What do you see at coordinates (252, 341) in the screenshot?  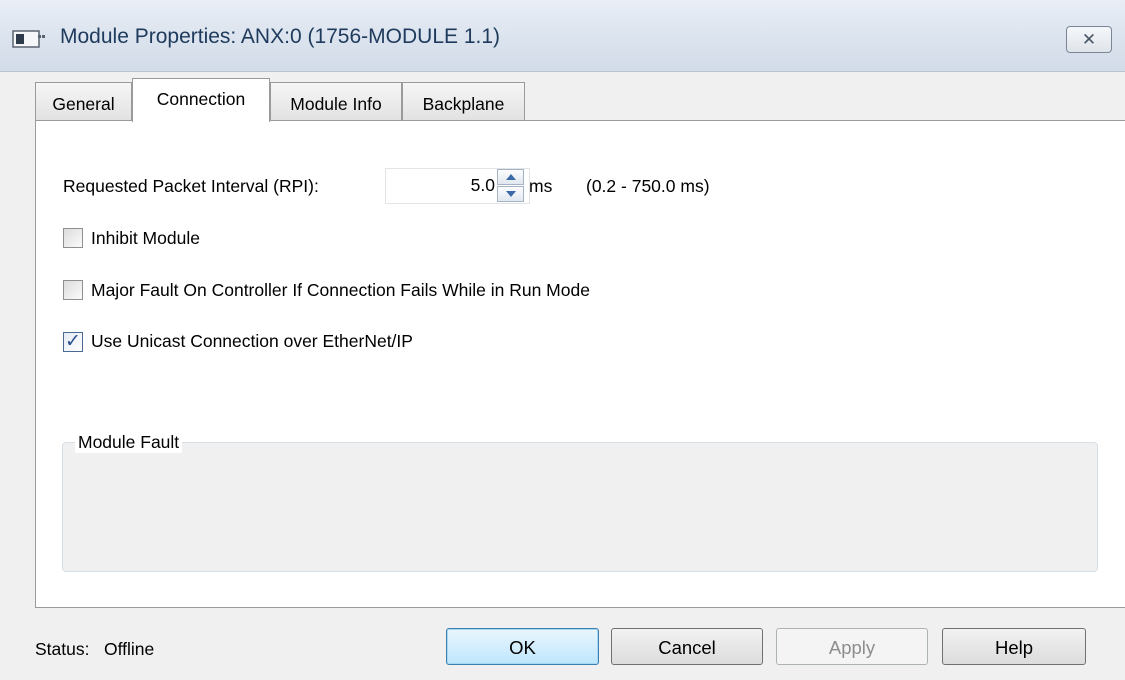 I see `unicast-connection-label: Use Unicast Connection over EtherNet/IP` at bounding box center [252, 341].